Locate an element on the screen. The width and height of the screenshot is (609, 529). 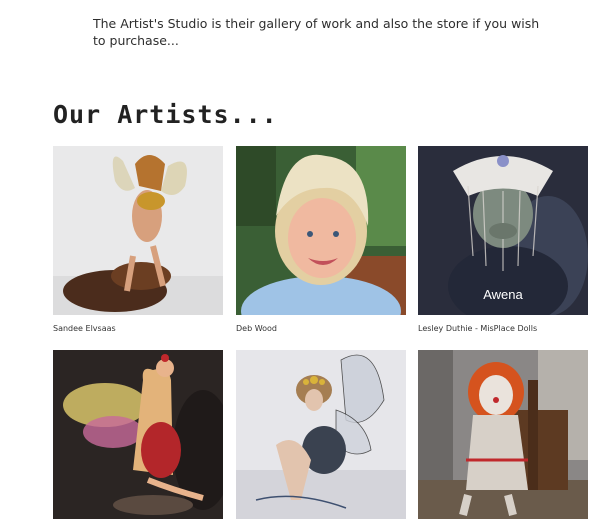
artist-name: Deb Wood is located at coordinates (321, 328).